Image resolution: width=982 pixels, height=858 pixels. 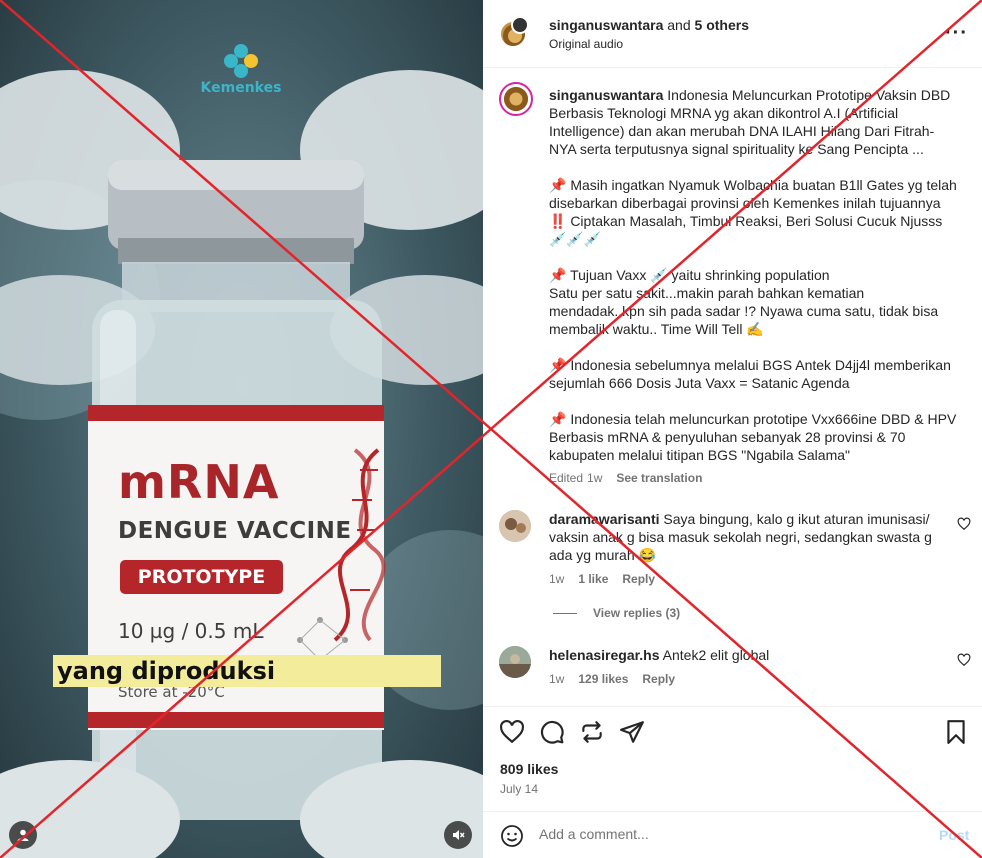 I want to click on like-heart-icon, so click(x=512, y=732).